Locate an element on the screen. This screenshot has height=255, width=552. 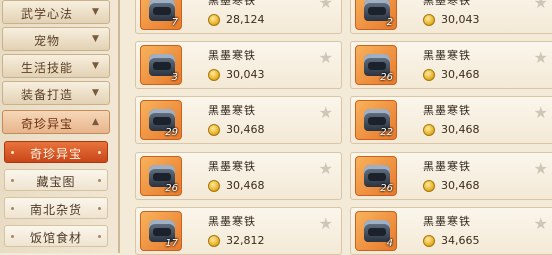
item-count: 22 is located at coordinates (386, 132).